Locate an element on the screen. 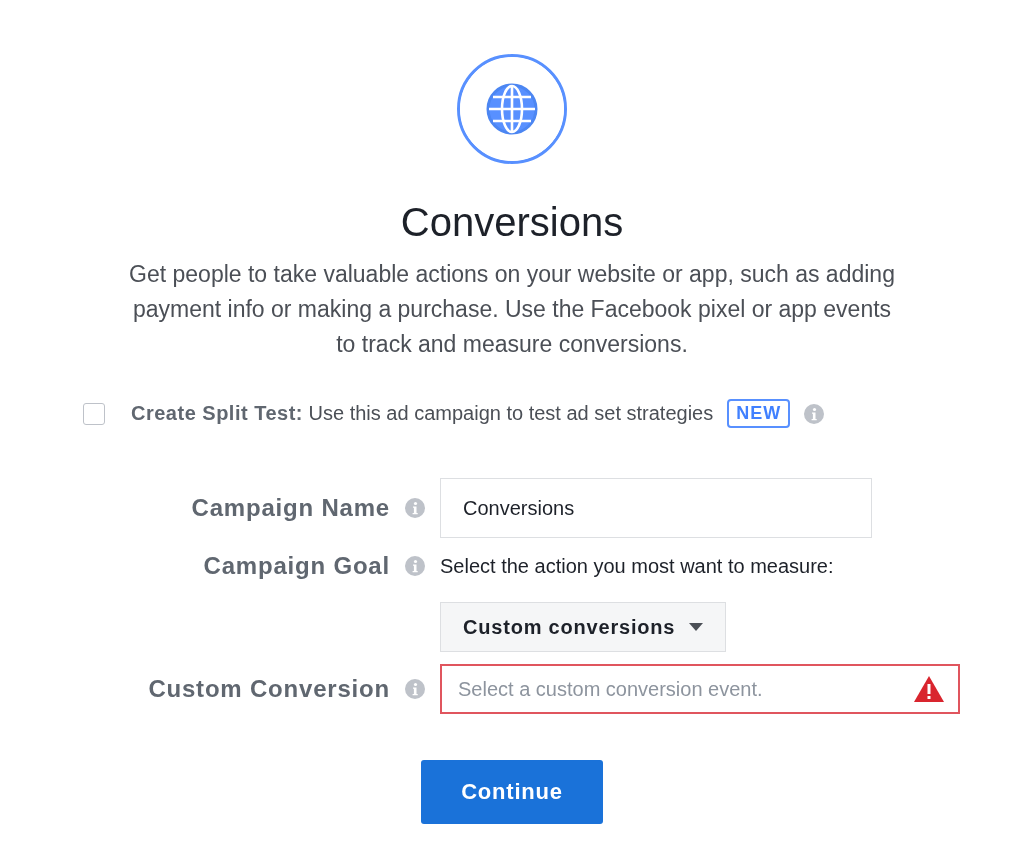  field-label: Campaign Name is located at coordinates (290, 508).